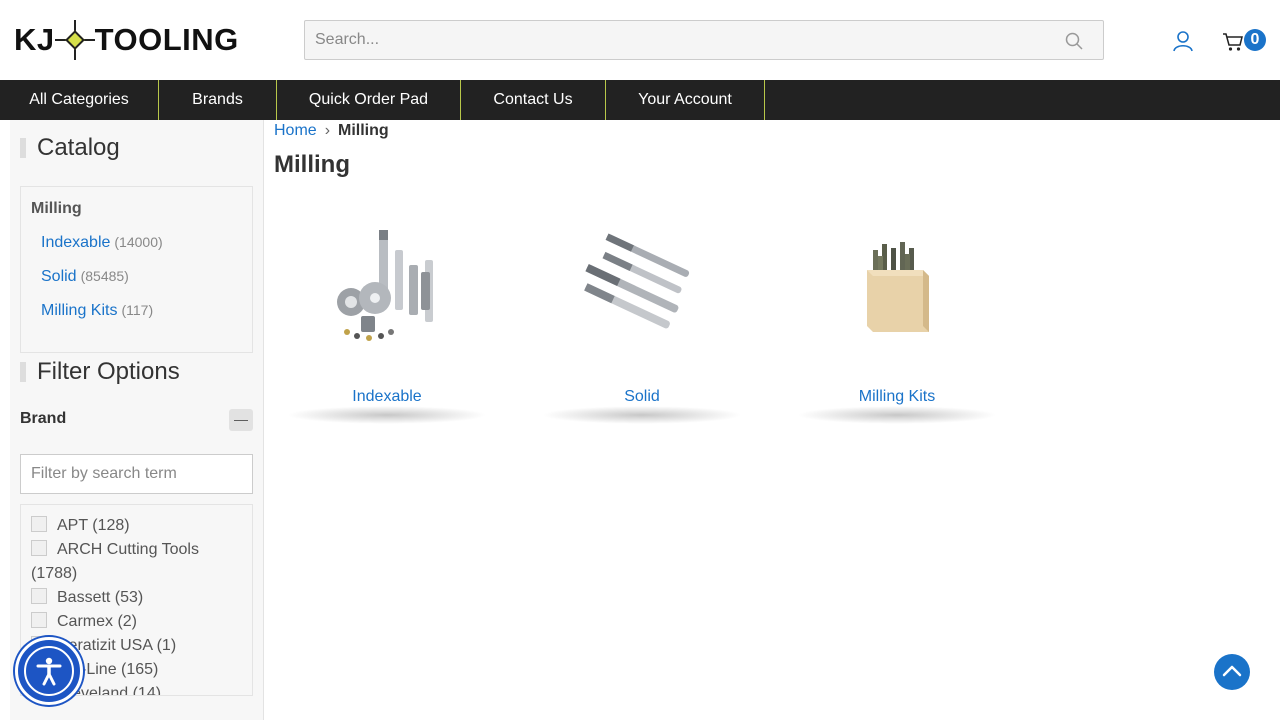 The height and width of the screenshot is (720, 1280). Describe the element at coordinates (331, 131) in the screenshot. I see `breadcrumb: Home › Milling` at that location.